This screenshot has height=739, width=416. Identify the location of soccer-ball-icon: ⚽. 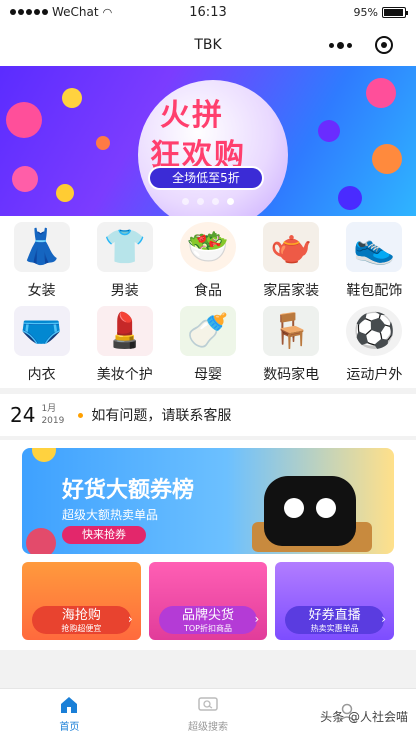
(374, 331).